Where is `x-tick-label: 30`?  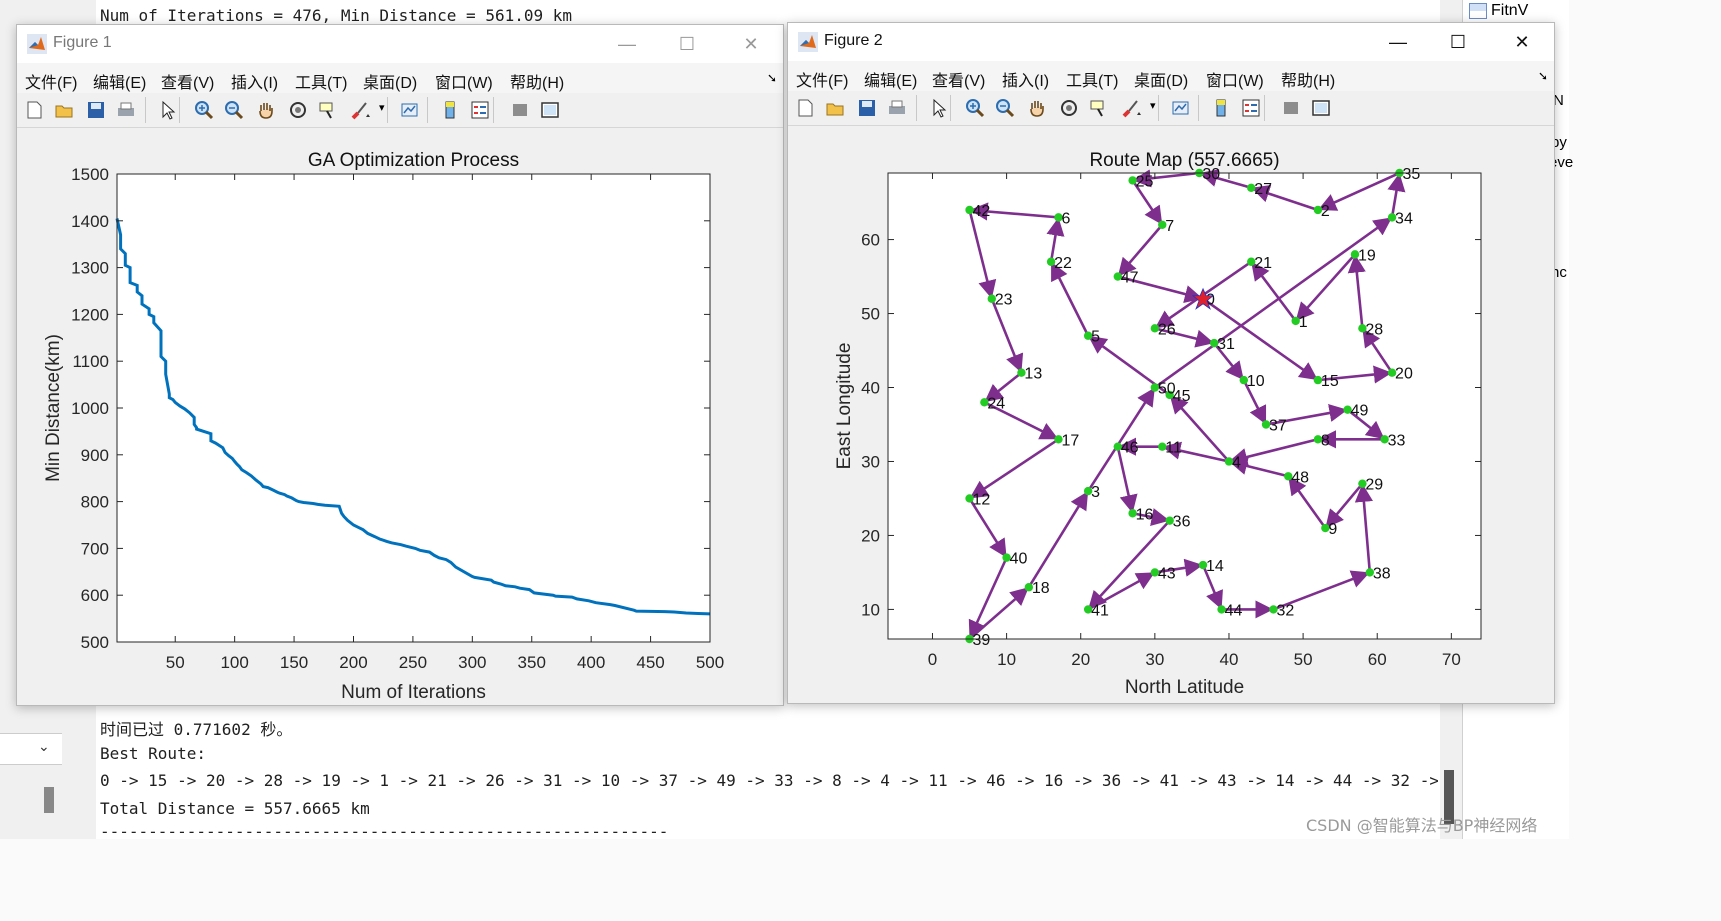 x-tick-label: 30 is located at coordinates (1154, 659).